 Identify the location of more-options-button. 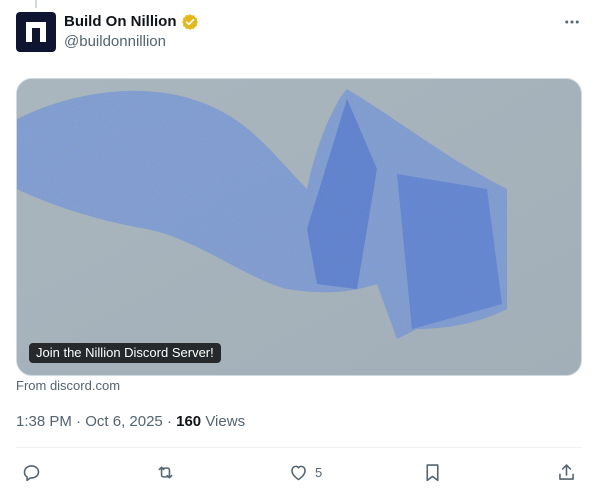
(572, 22).